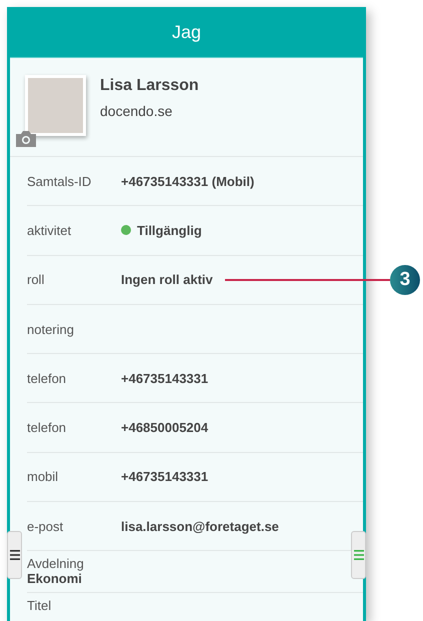 This screenshot has height=621, width=423. What do you see at coordinates (45, 526) in the screenshot?
I see `field-label: e-post` at bounding box center [45, 526].